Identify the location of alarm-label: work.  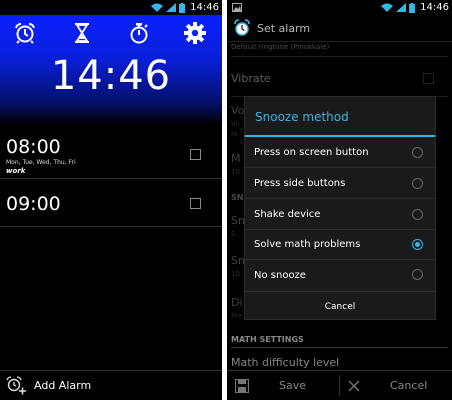
(16, 171).